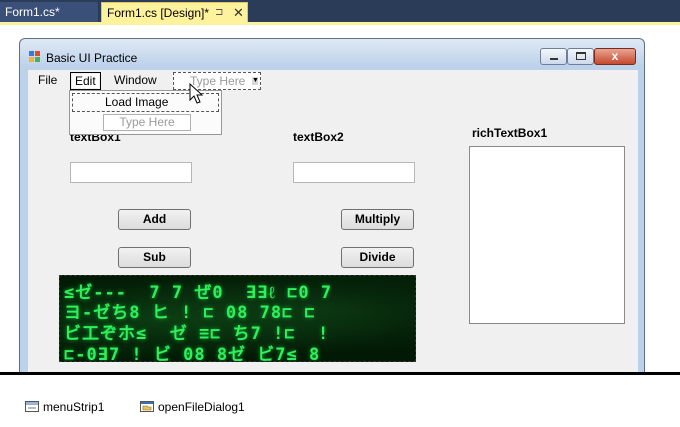 This screenshot has height=427, width=680. What do you see at coordinates (135, 81) in the screenshot?
I see `menu-window: Window` at bounding box center [135, 81].